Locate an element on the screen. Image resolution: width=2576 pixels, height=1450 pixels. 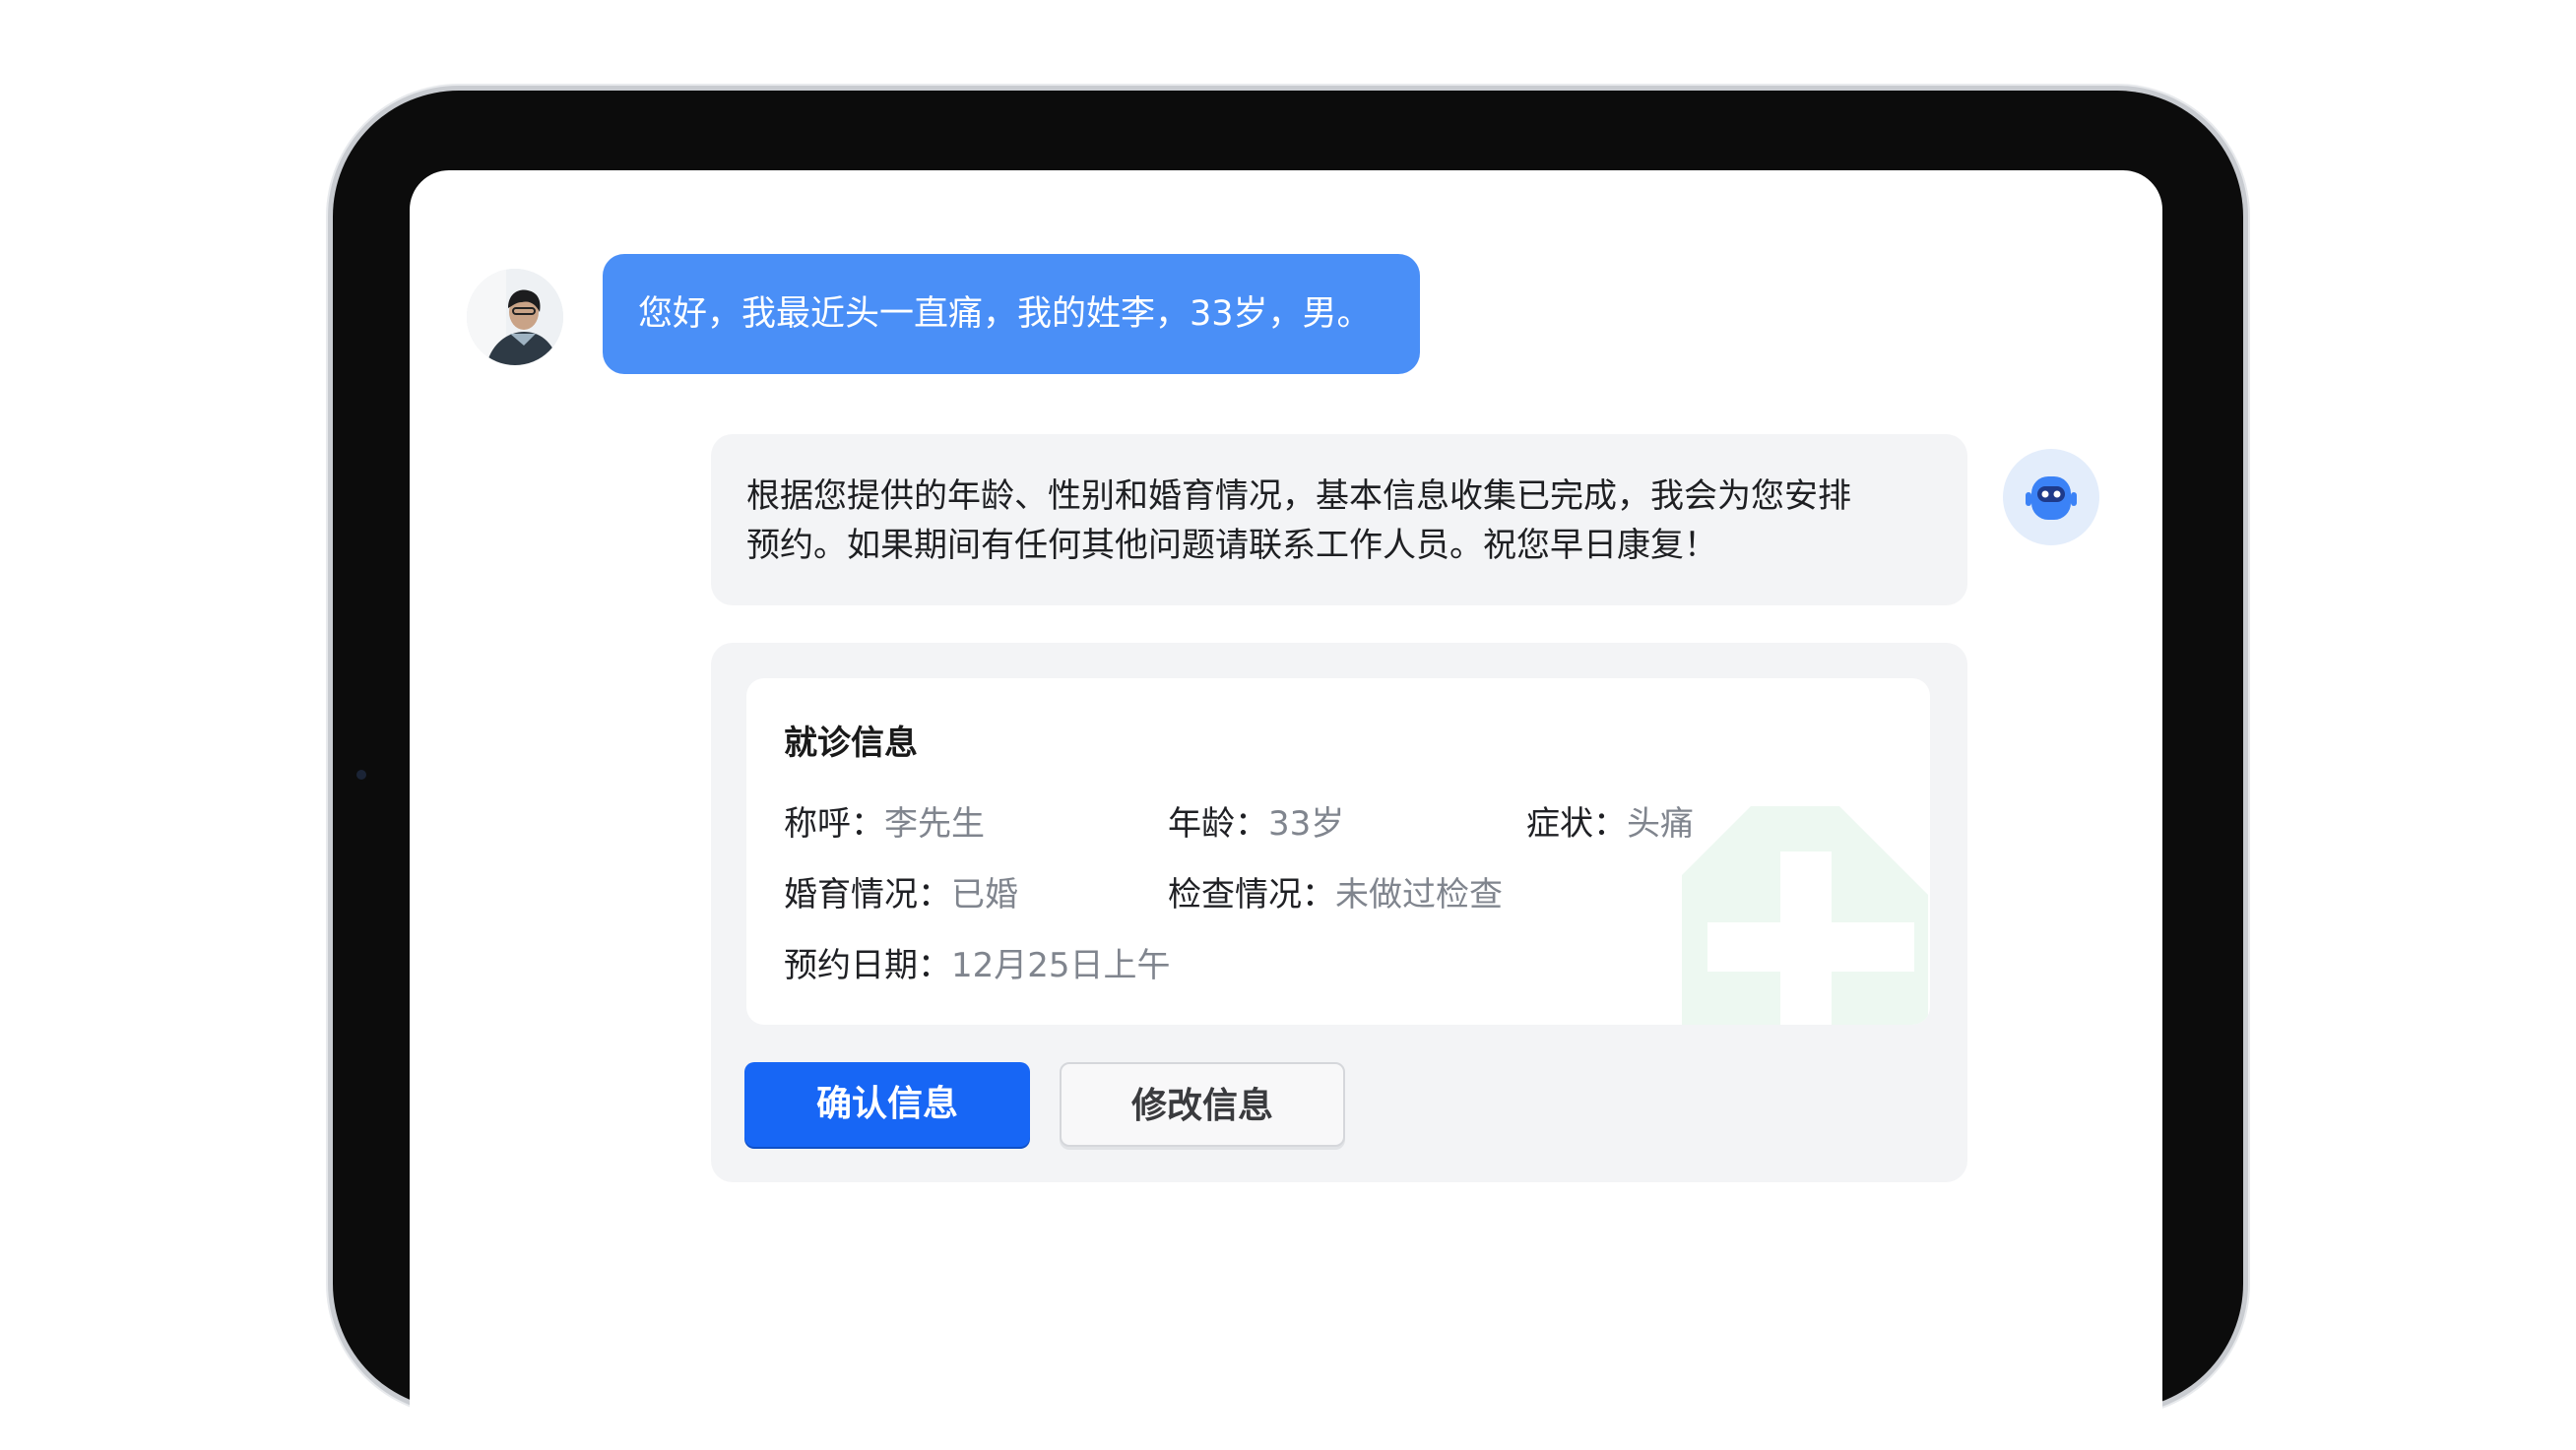
field-marital: 婚育情况：已婚 is located at coordinates (901, 891).